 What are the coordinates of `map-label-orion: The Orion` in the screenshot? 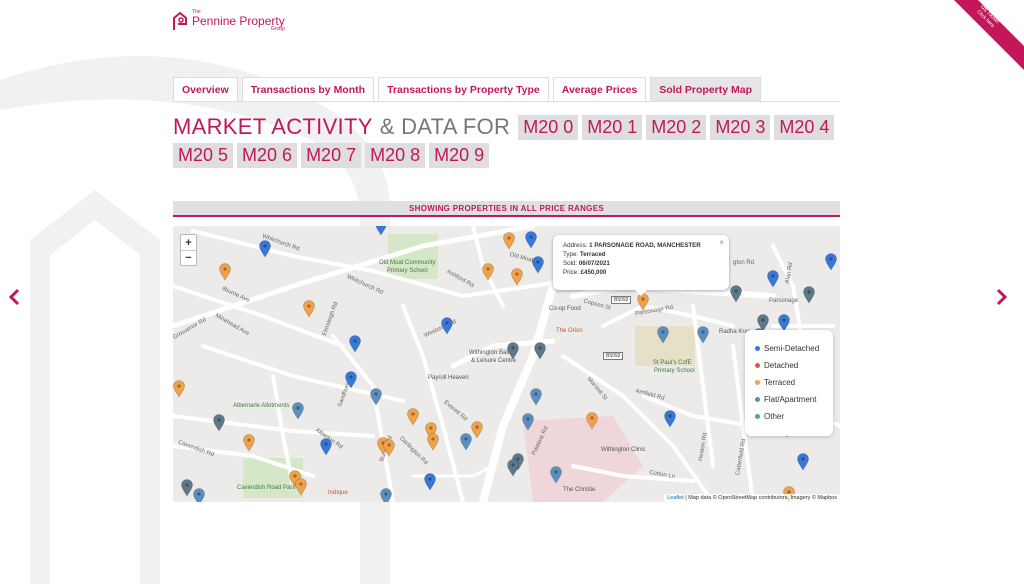 It's located at (569, 331).